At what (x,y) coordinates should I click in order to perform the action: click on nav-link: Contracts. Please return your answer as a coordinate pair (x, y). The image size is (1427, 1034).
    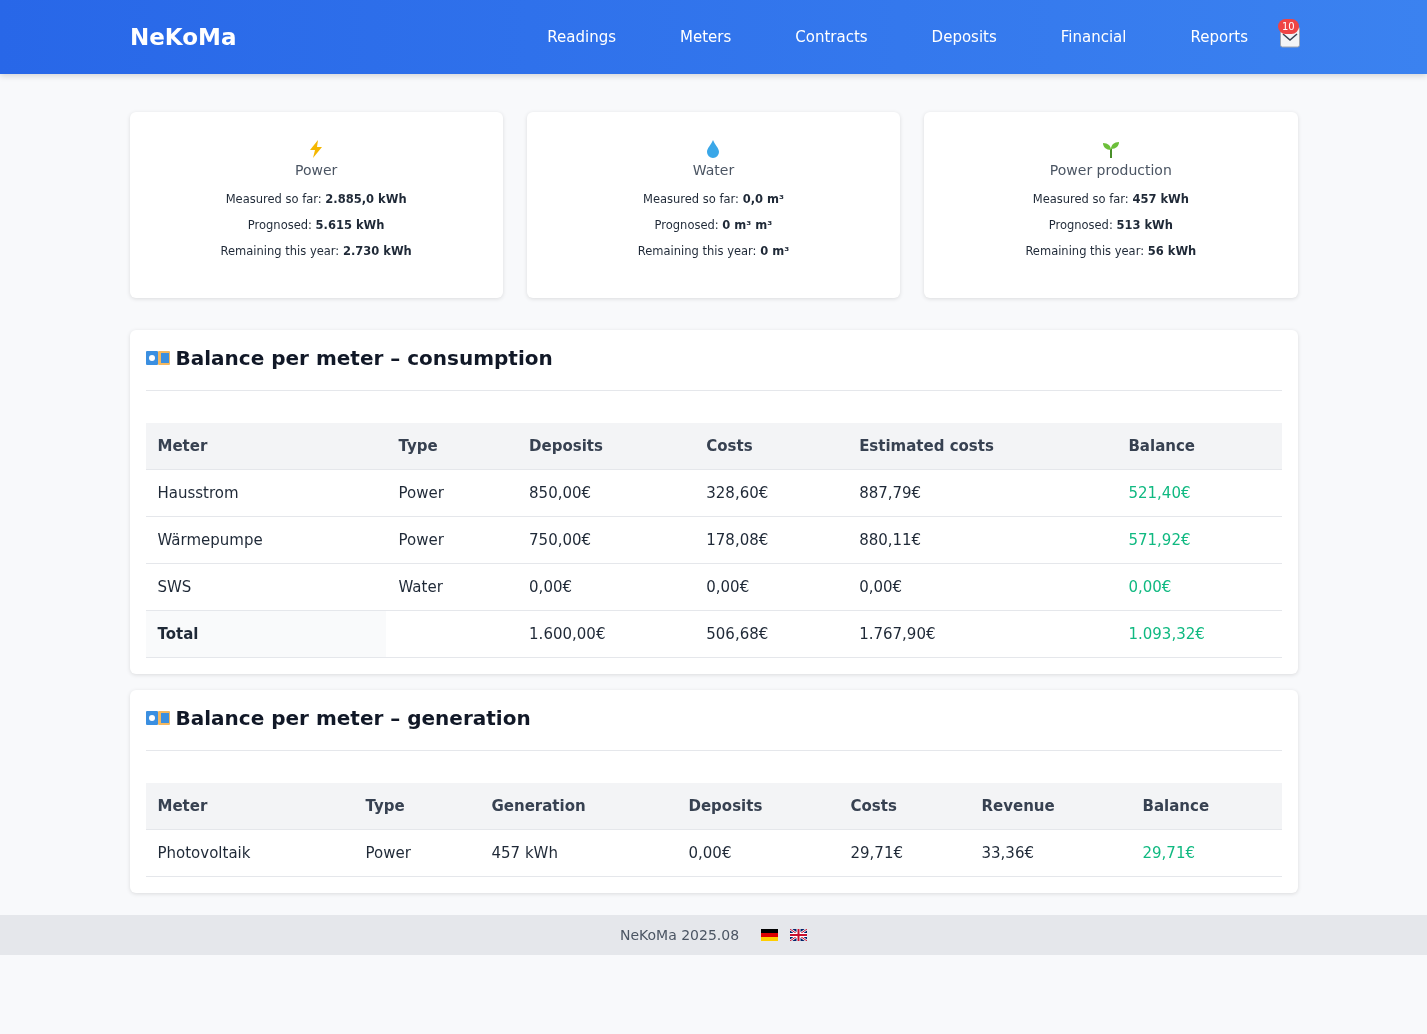
    Looking at the image, I should click on (831, 37).